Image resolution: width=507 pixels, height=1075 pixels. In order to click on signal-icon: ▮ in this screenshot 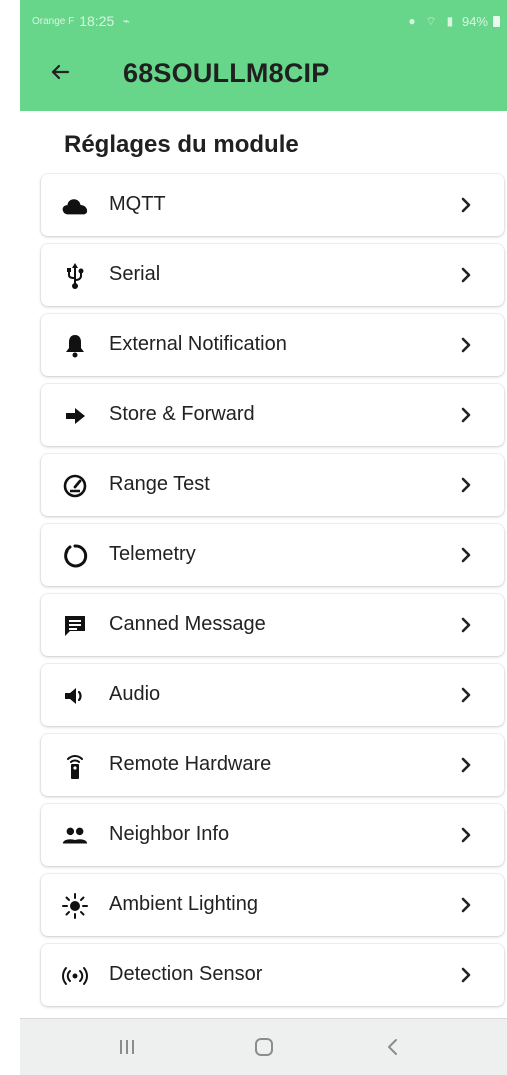, I will do `click(450, 21)`.